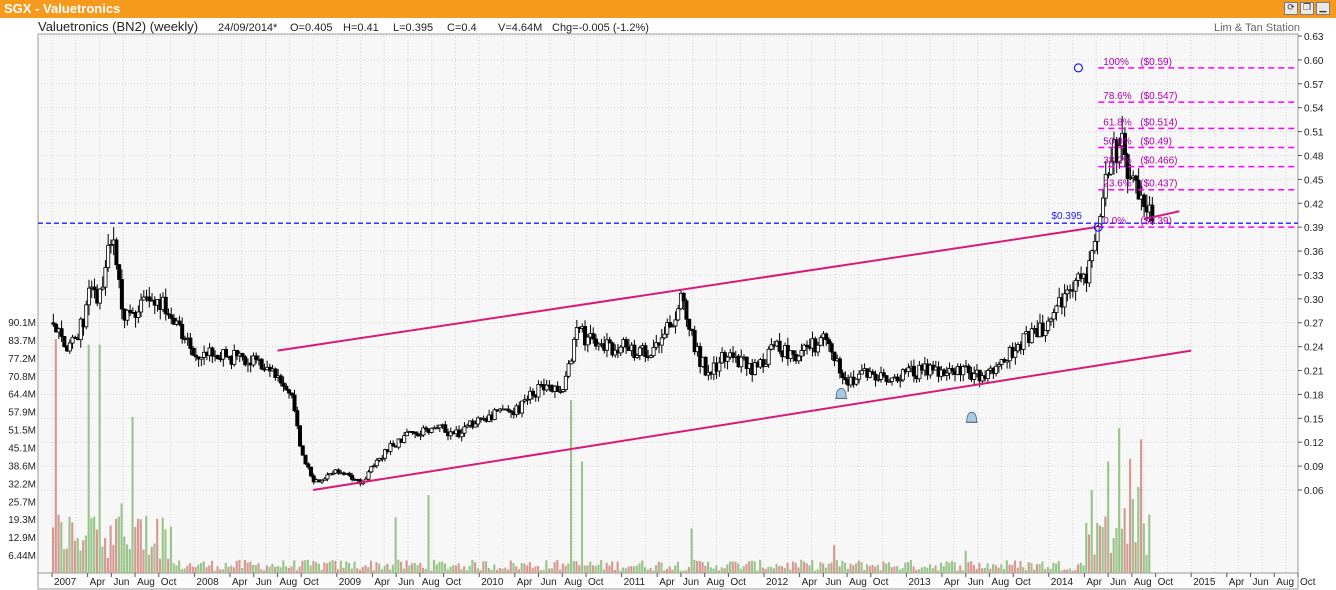  I want to click on header-open: O=0.405, so click(311, 28).